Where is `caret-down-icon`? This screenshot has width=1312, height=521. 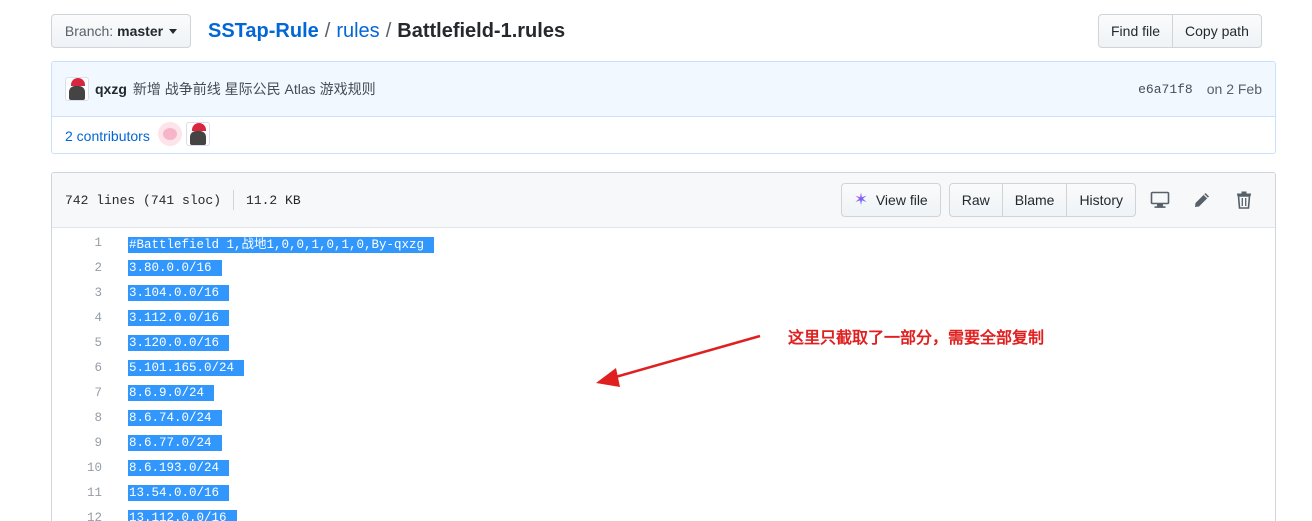 caret-down-icon is located at coordinates (173, 31).